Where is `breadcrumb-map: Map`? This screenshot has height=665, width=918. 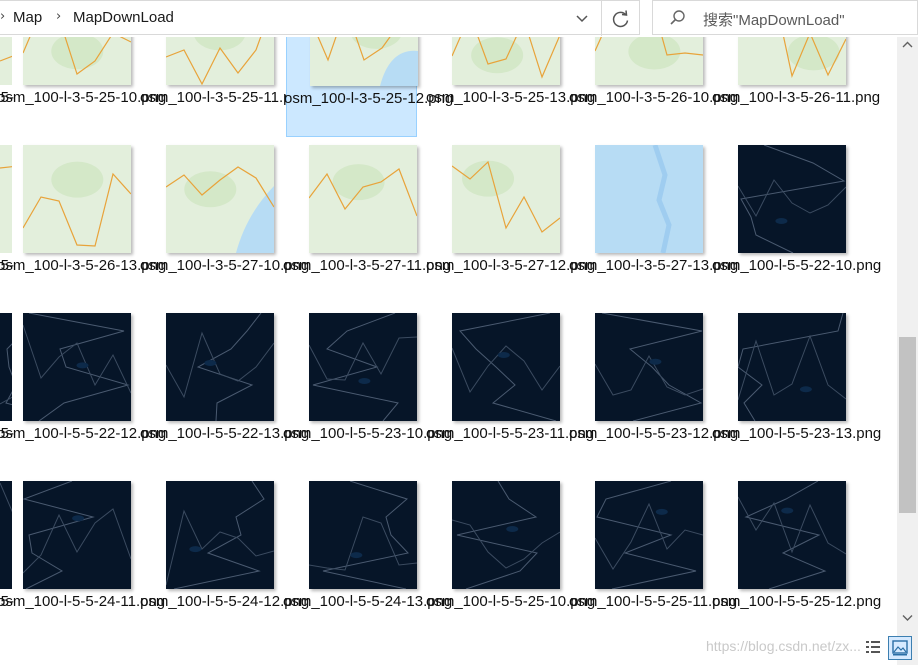 breadcrumb-map: Map is located at coordinates (27, 17).